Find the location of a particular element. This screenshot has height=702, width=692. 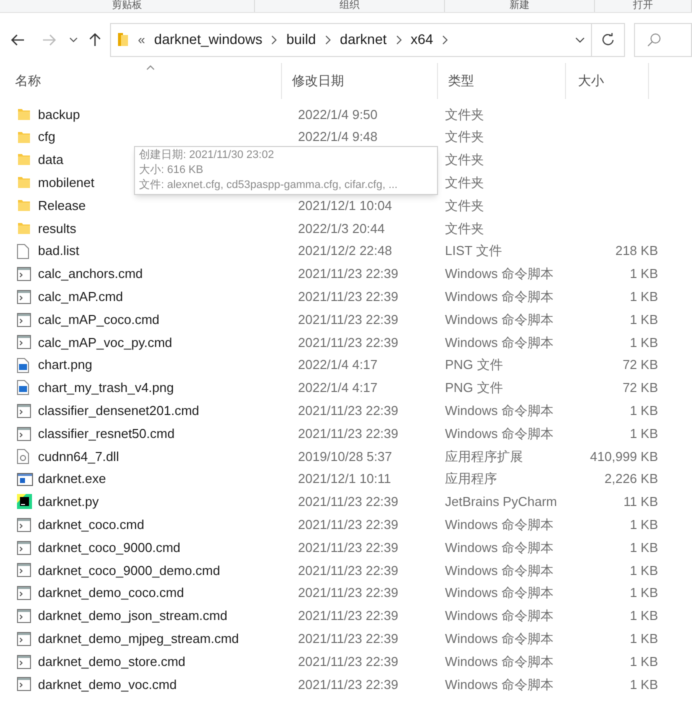

forward-arrow-icon is located at coordinates (49, 40).